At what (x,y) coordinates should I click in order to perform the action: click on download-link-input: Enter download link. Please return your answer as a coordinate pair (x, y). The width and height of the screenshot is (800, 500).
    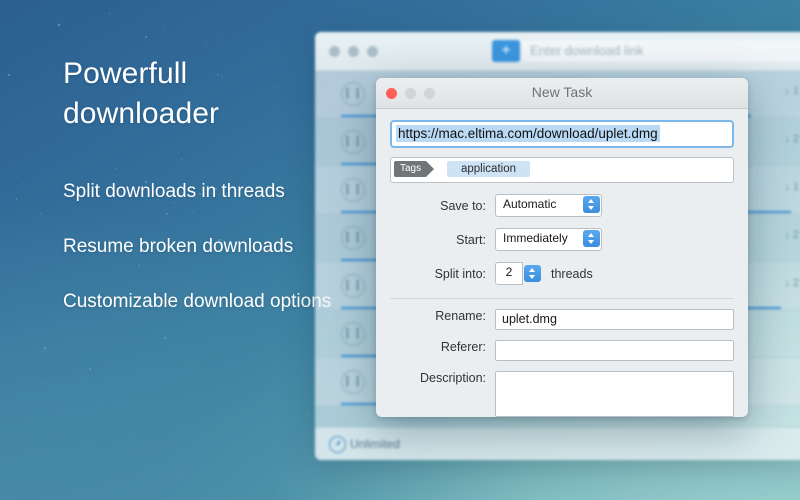
    Looking at the image, I should click on (661, 51).